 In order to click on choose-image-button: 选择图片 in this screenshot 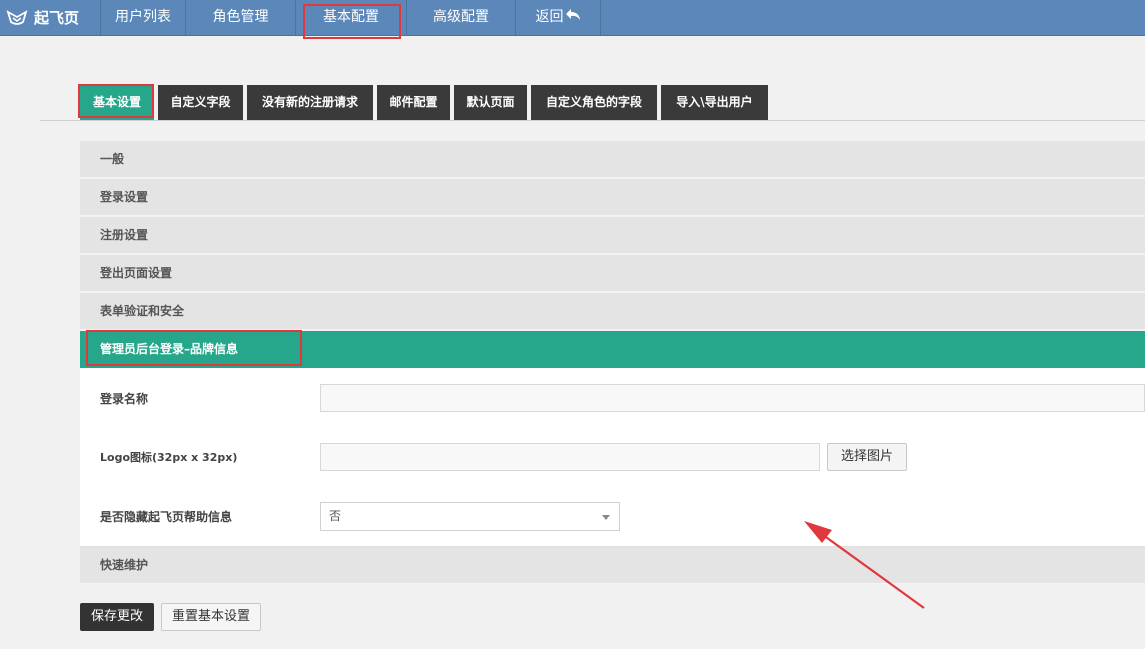, I will do `click(867, 457)`.